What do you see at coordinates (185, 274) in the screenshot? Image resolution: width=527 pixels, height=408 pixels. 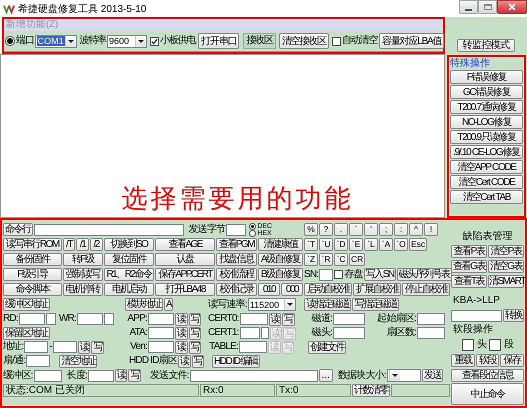 I see `function-button: 保存APP.CERT` at bounding box center [185, 274].